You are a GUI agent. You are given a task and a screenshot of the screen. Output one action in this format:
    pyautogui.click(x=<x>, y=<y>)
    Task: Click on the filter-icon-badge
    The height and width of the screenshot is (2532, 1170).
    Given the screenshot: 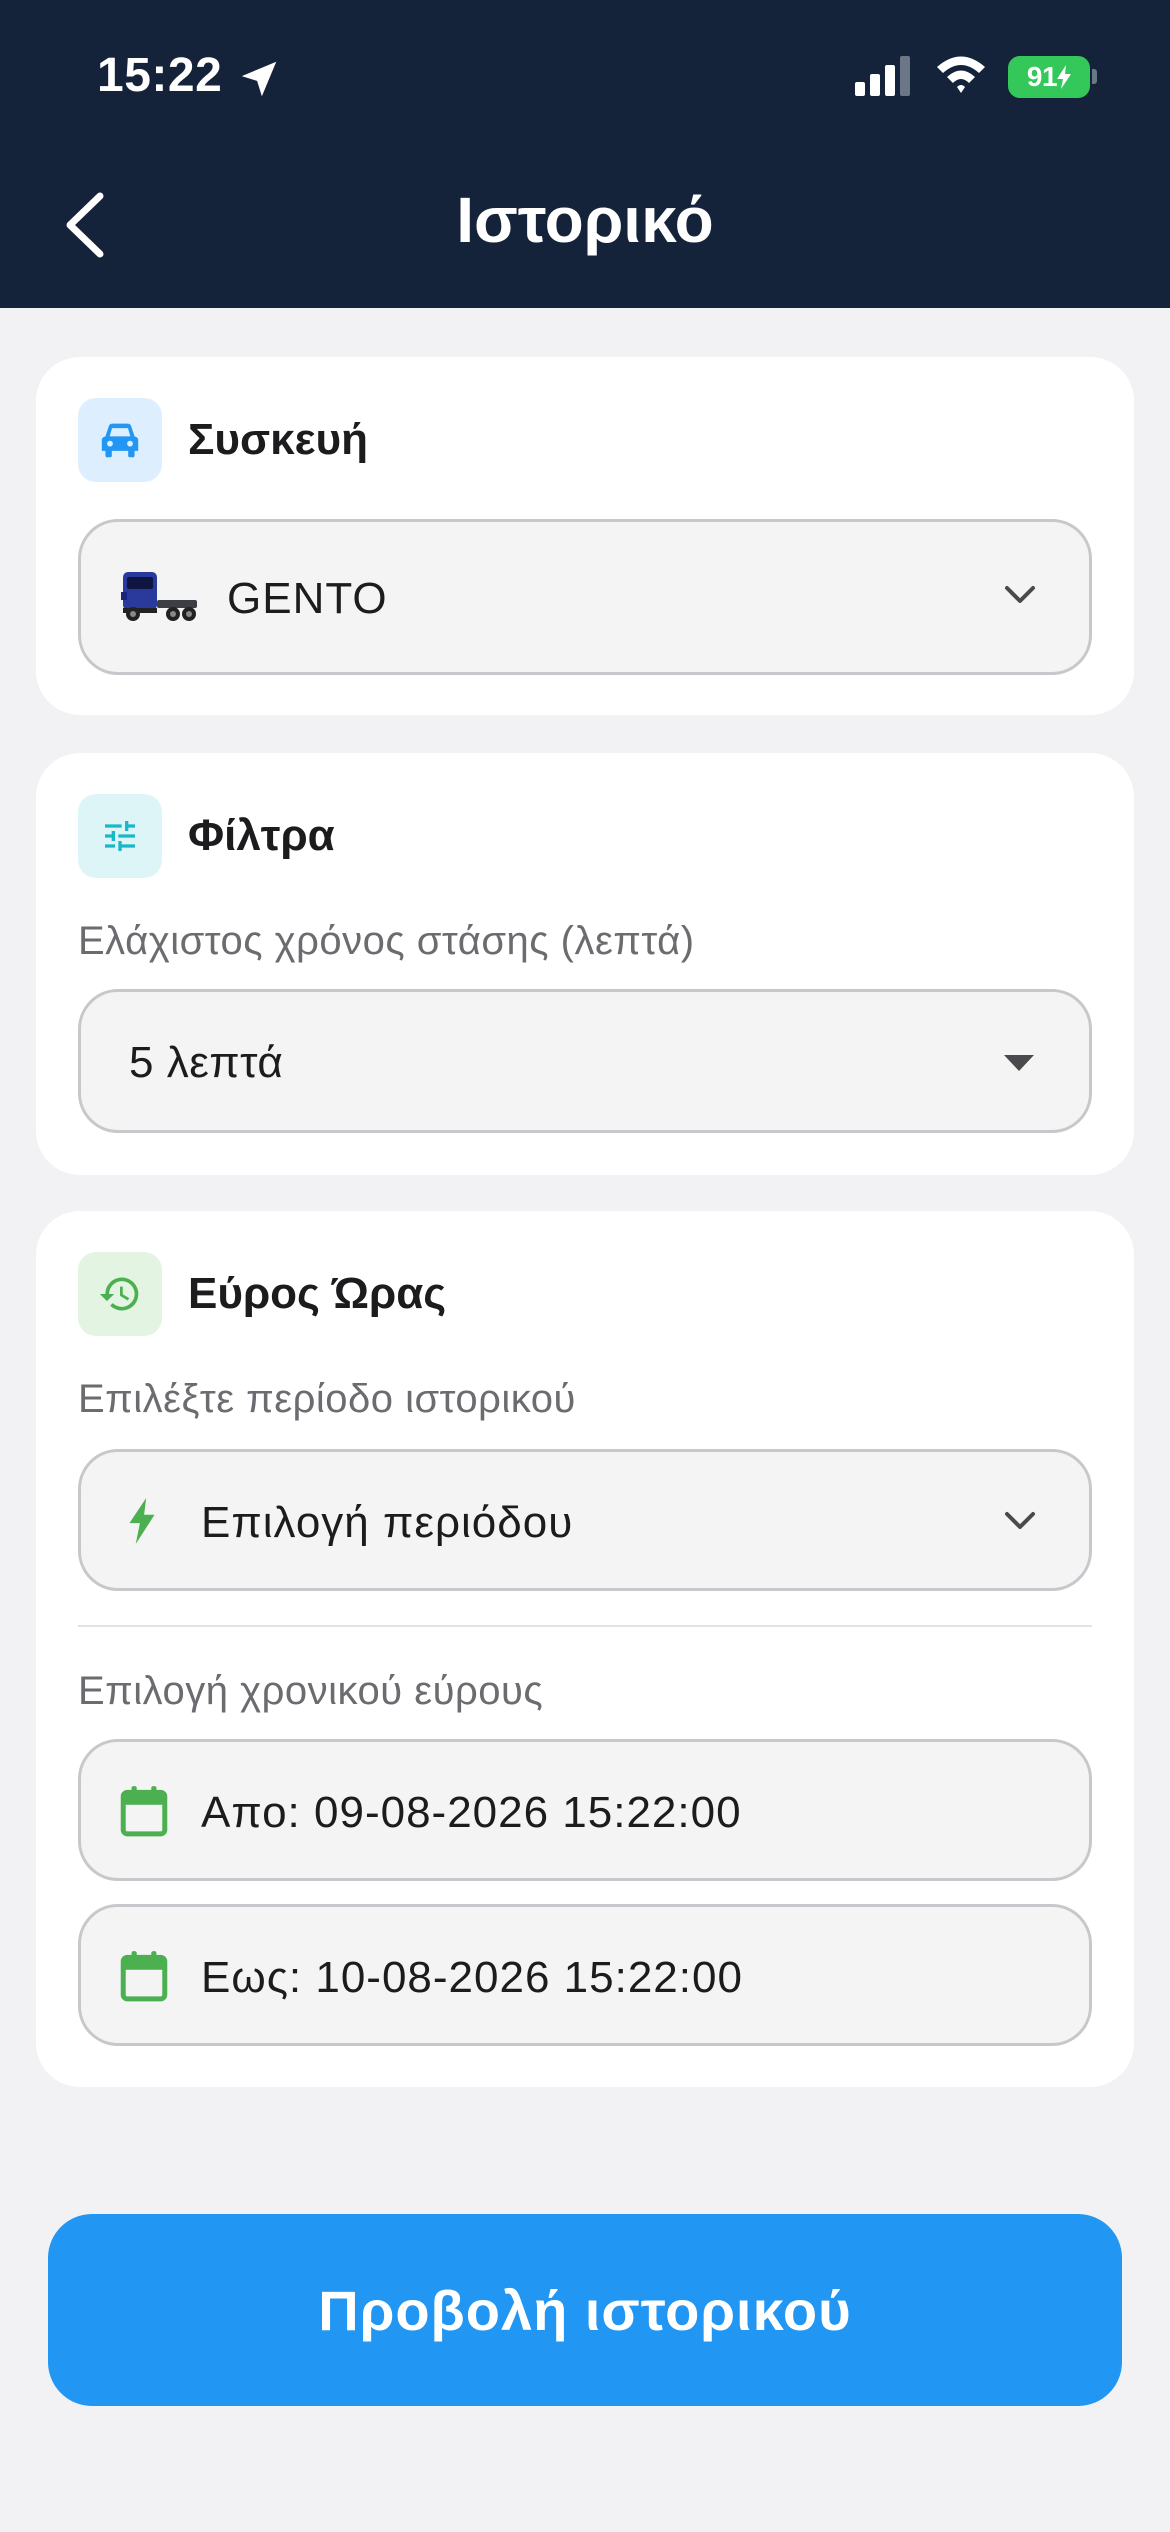 What is the action you would take?
    pyautogui.click(x=120, y=836)
    